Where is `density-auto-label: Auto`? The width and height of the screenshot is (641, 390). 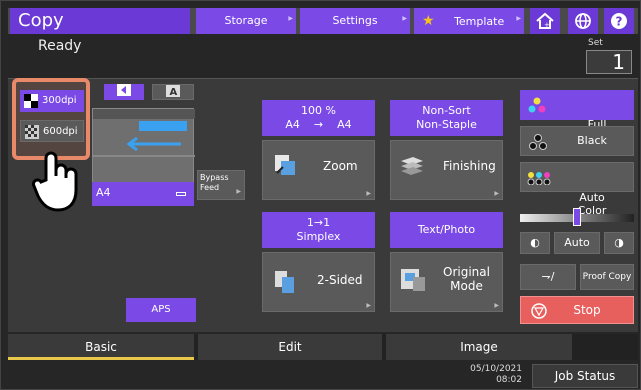 density-auto-label: Auto is located at coordinates (577, 242).